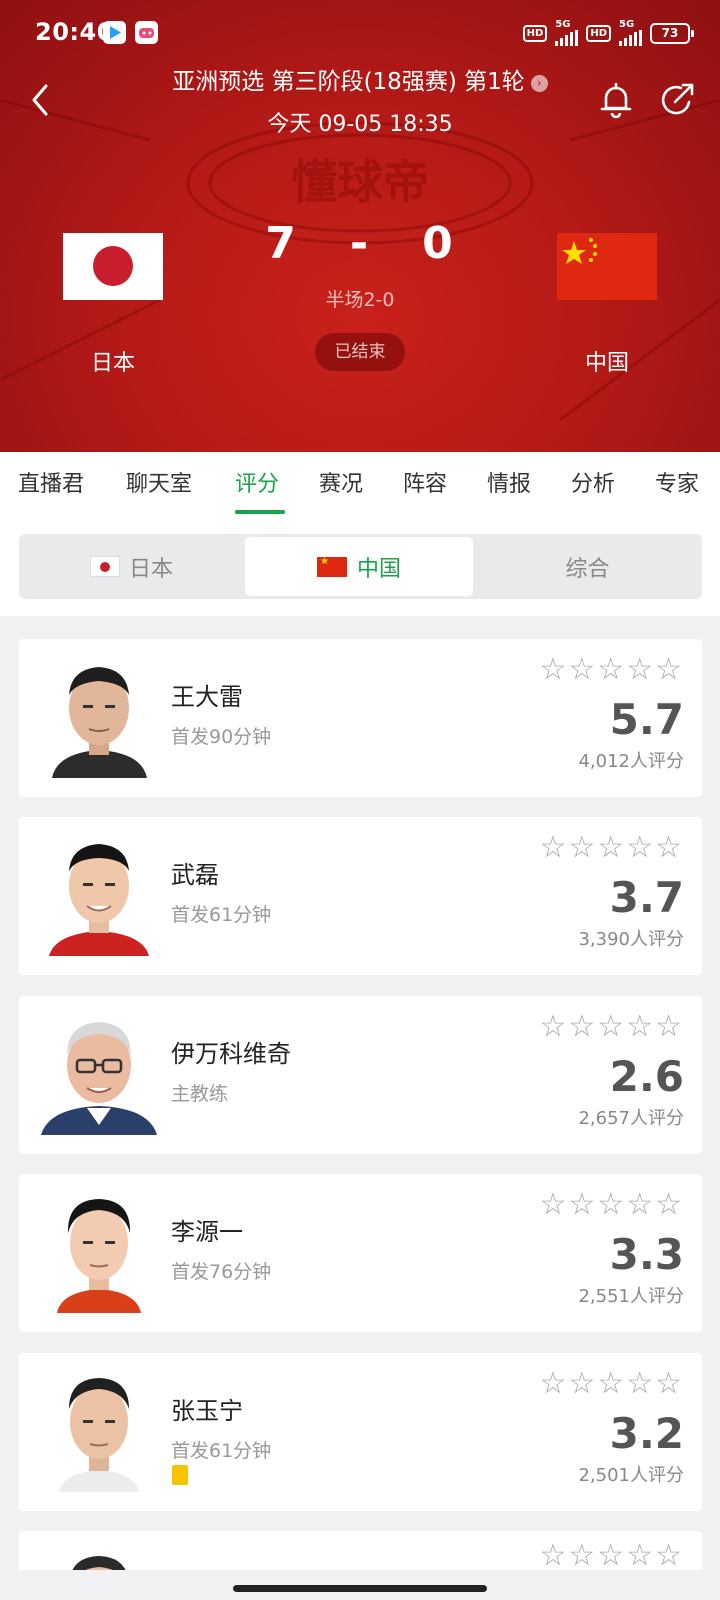 This screenshot has height=1600, width=720. I want to click on halftime-score: 半场2-0, so click(360, 300).